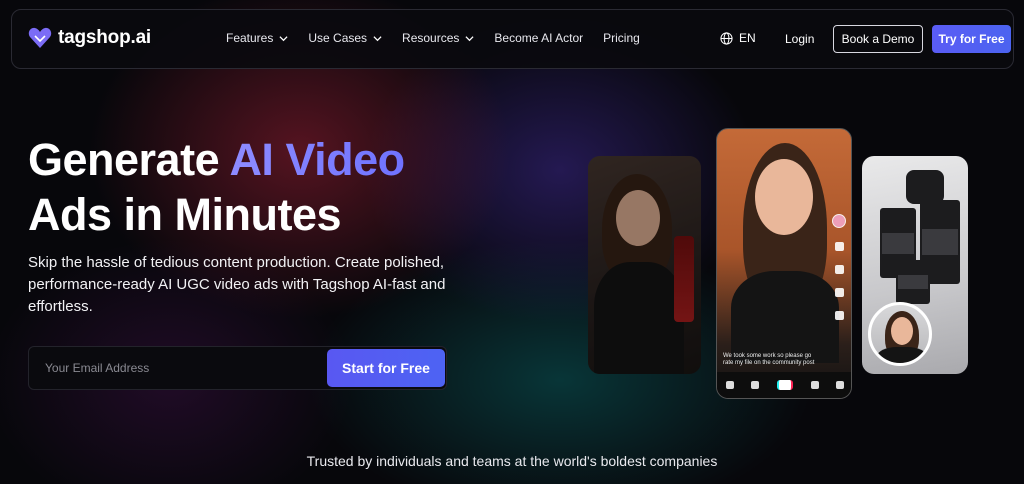  What do you see at coordinates (317, 159) in the screenshot?
I see `headline-accent: AI Video` at bounding box center [317, 159].